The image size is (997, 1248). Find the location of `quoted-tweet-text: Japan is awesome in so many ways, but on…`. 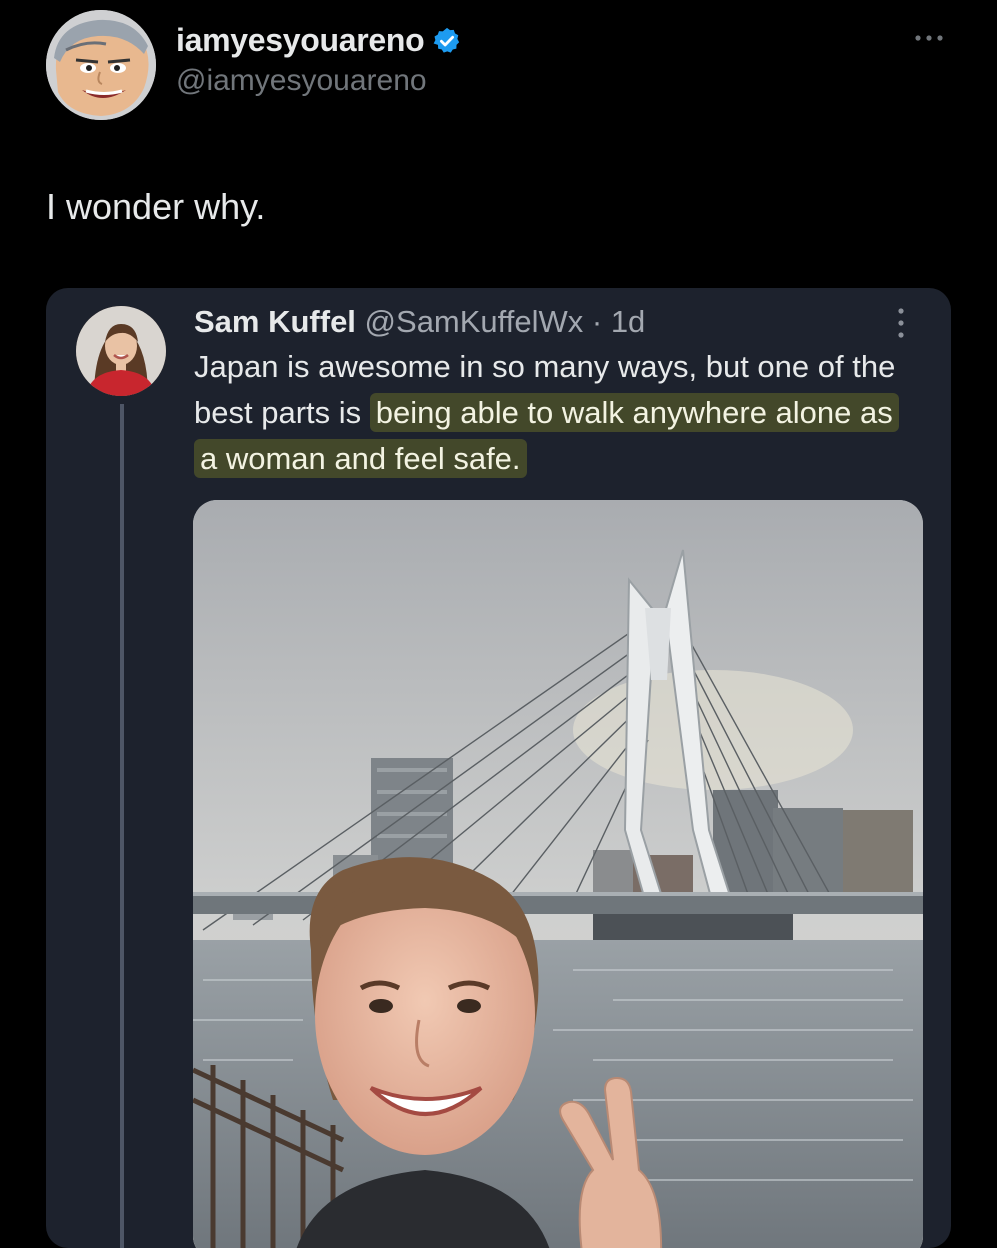

quoted-tweet-text: Japan is awesome in so many ways, but on… is located at coordinates (554, 413).